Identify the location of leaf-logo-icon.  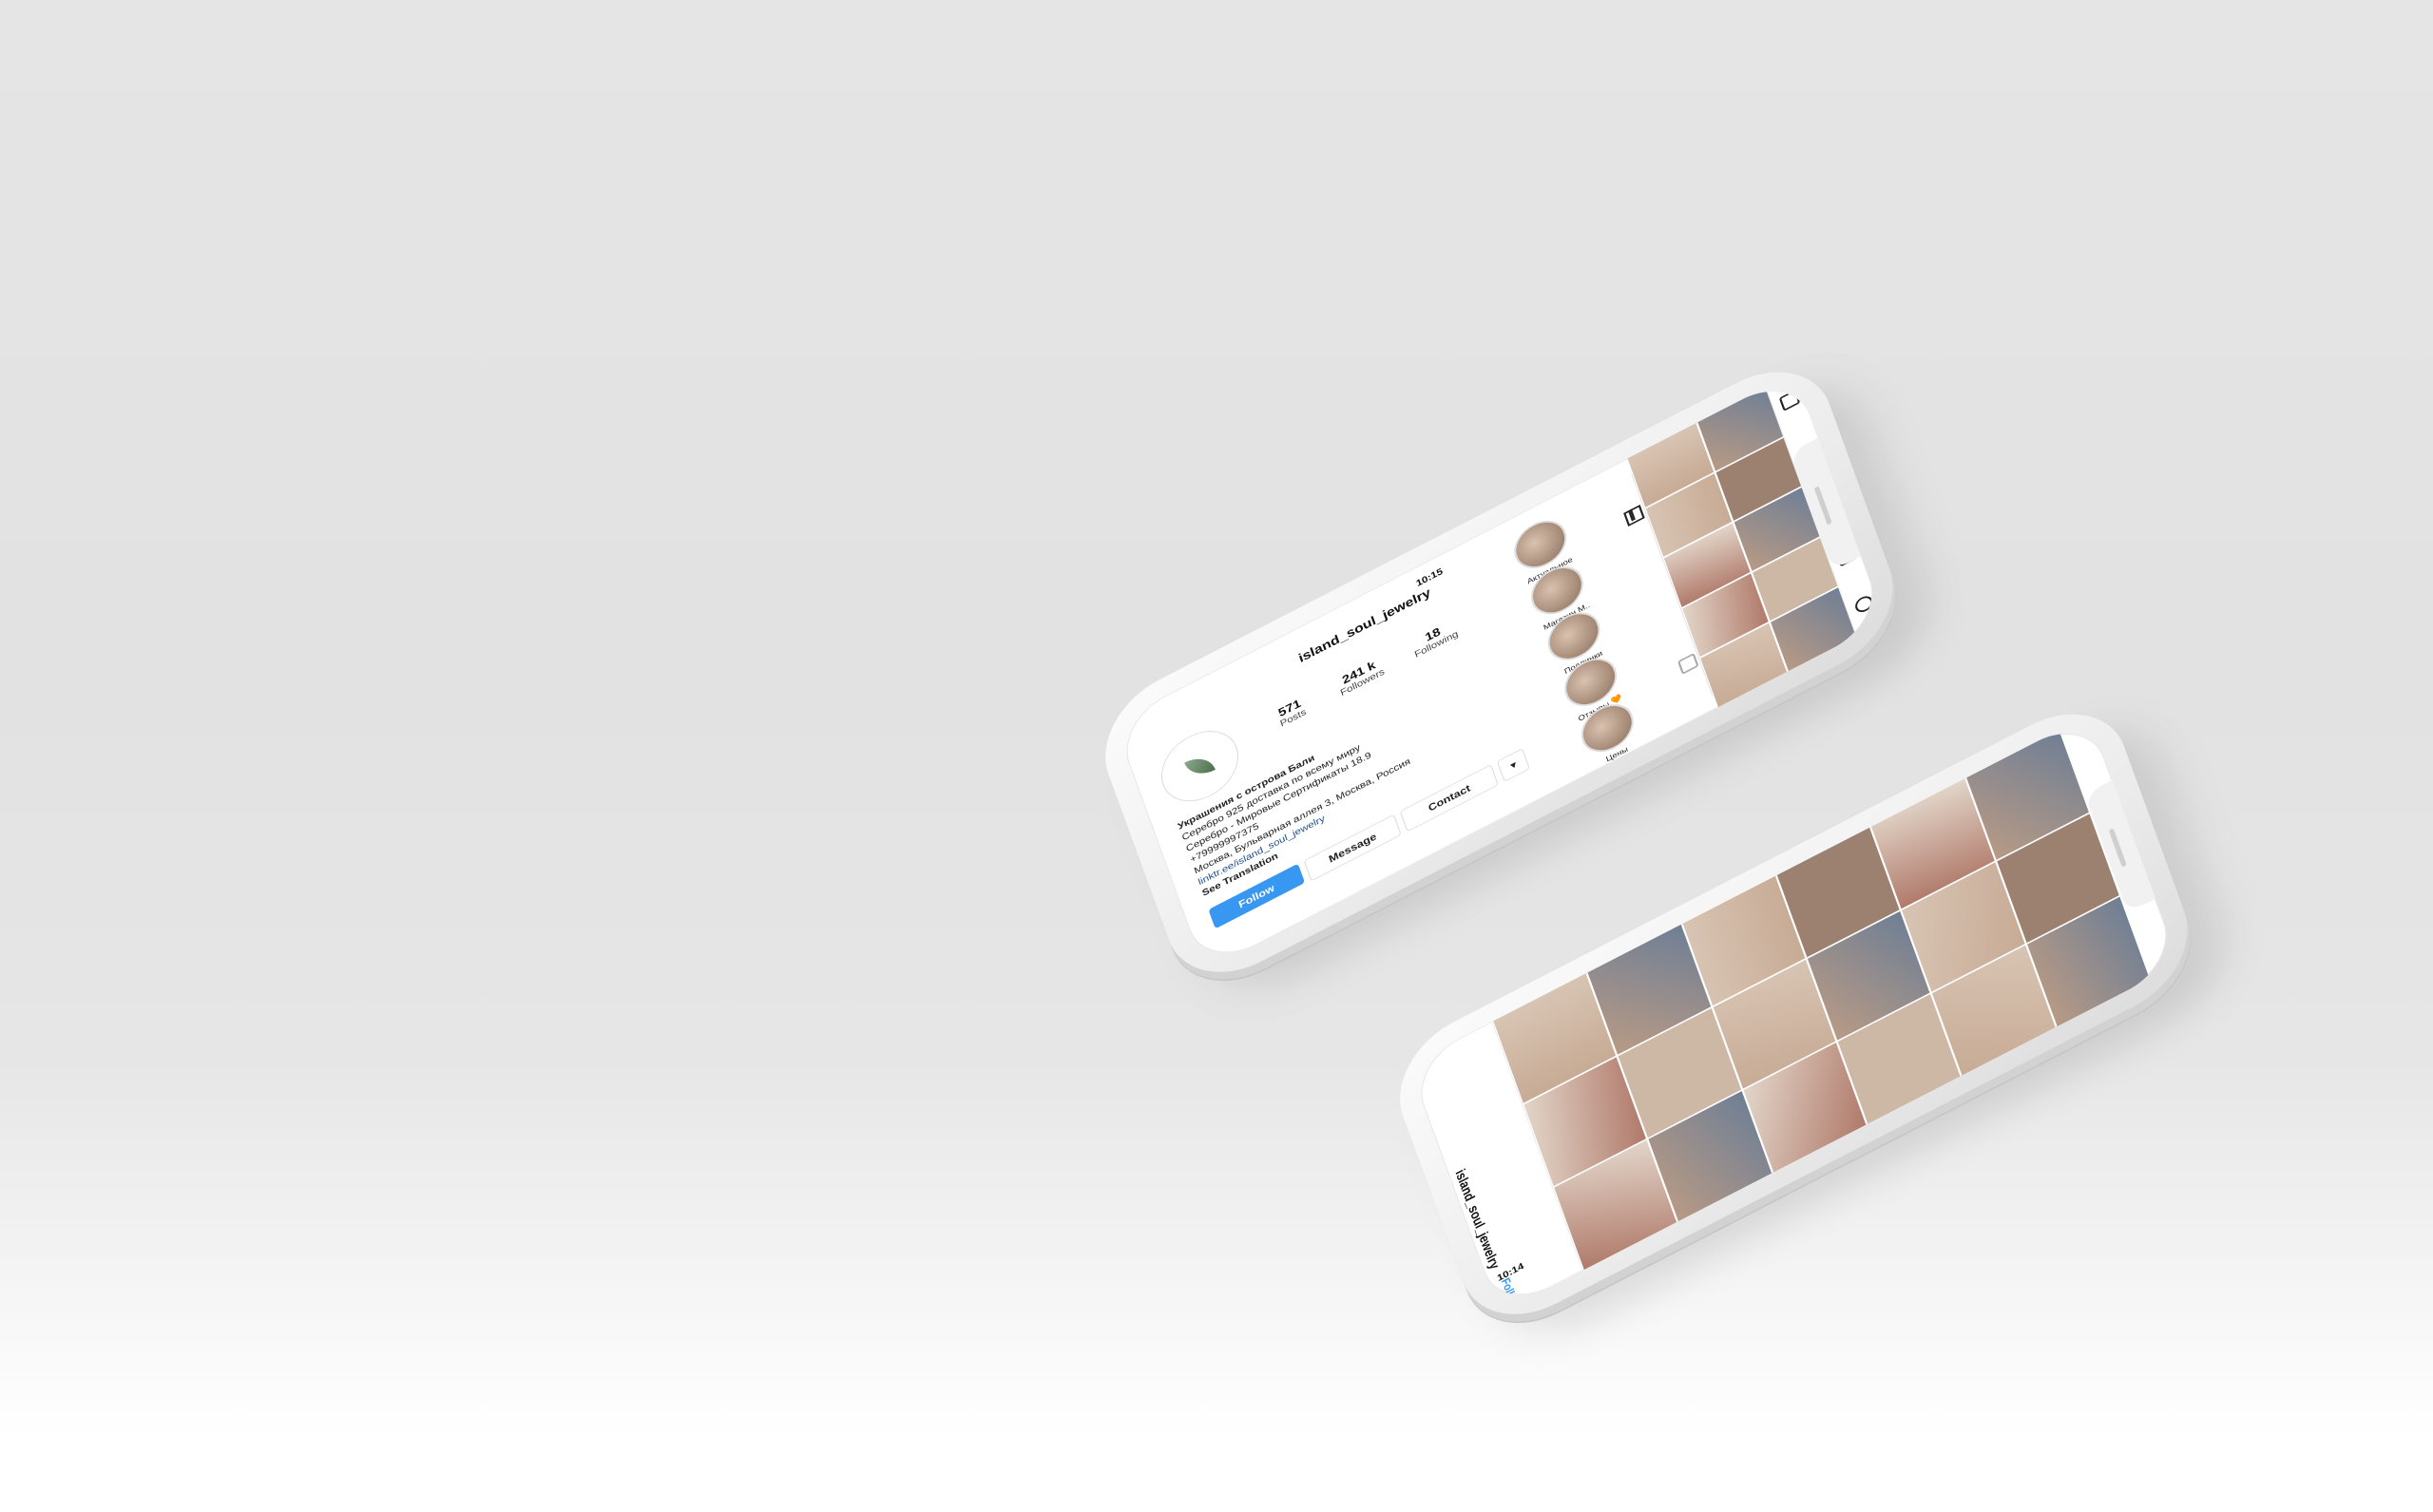
(1200, 766).